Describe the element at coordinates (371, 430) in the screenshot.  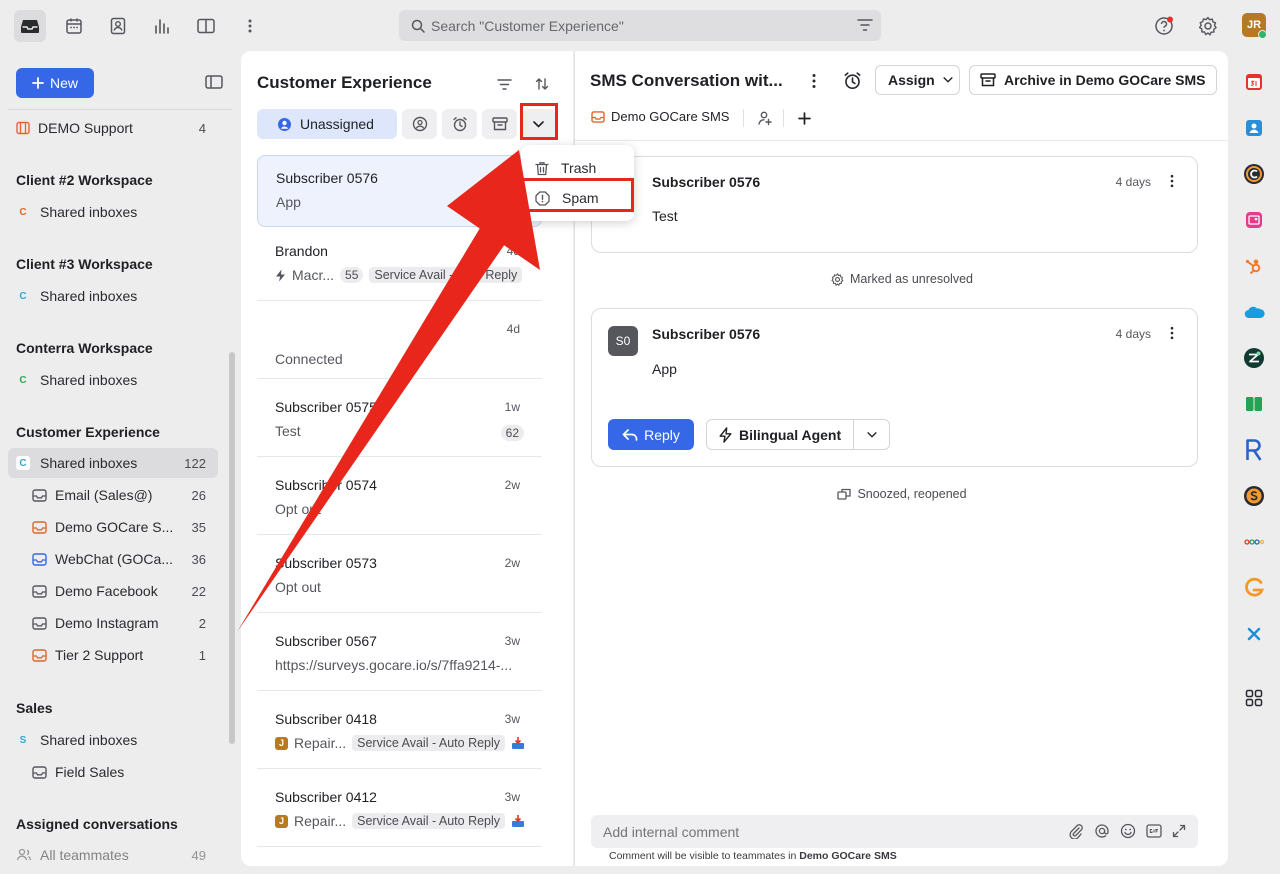
I see `arrow-shaft` at that location.